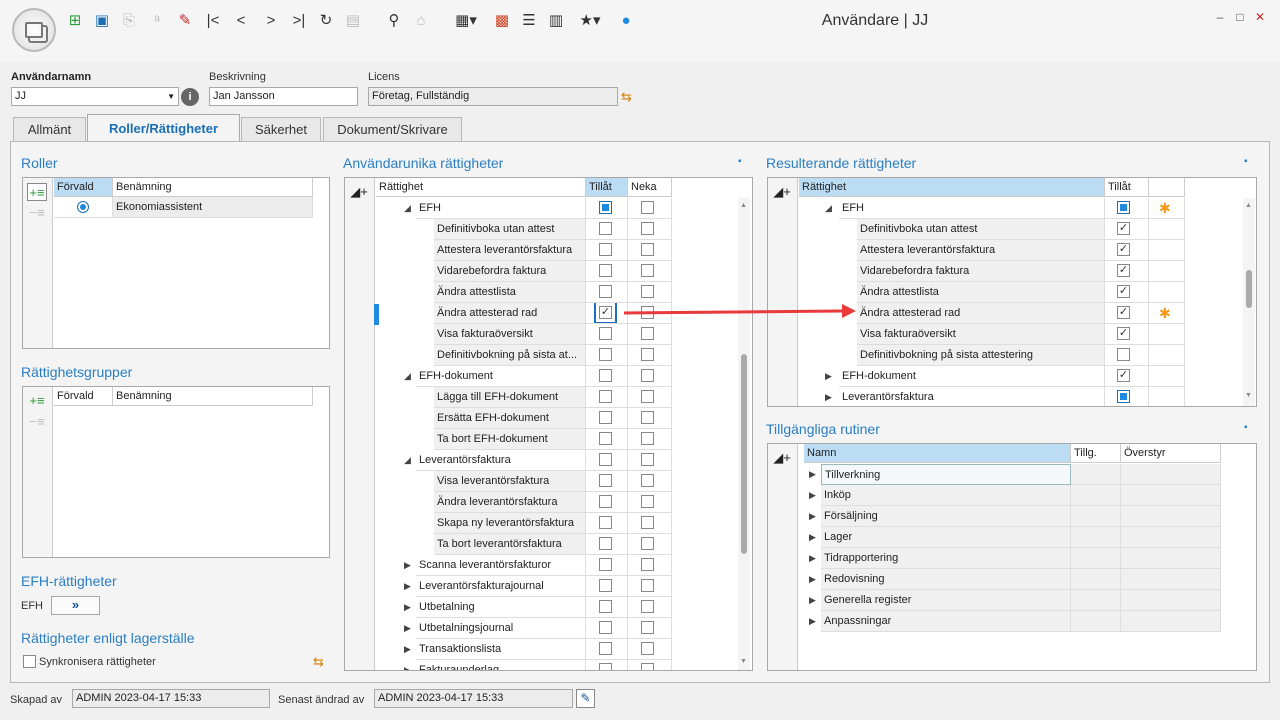  I want to click on scroll-down-icon: ▼, so click(1248, 395).